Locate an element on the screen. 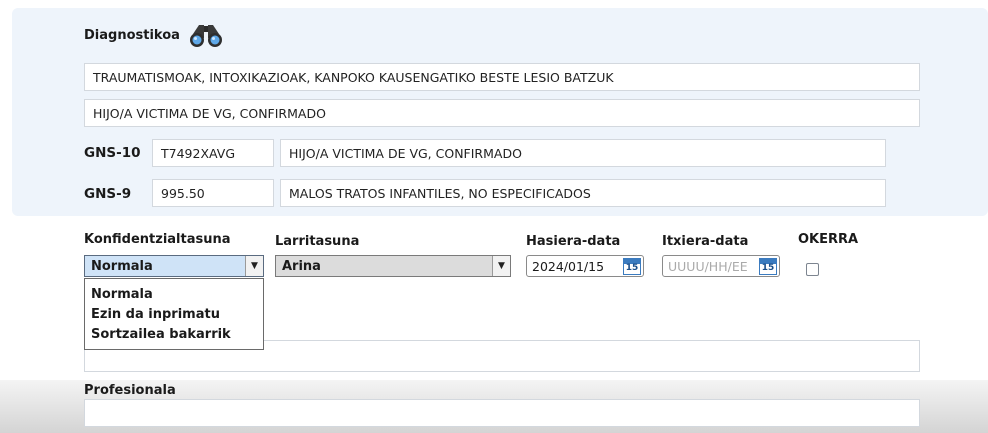  gns9-code-field: 995.50 is located at coordinates (213, 193).